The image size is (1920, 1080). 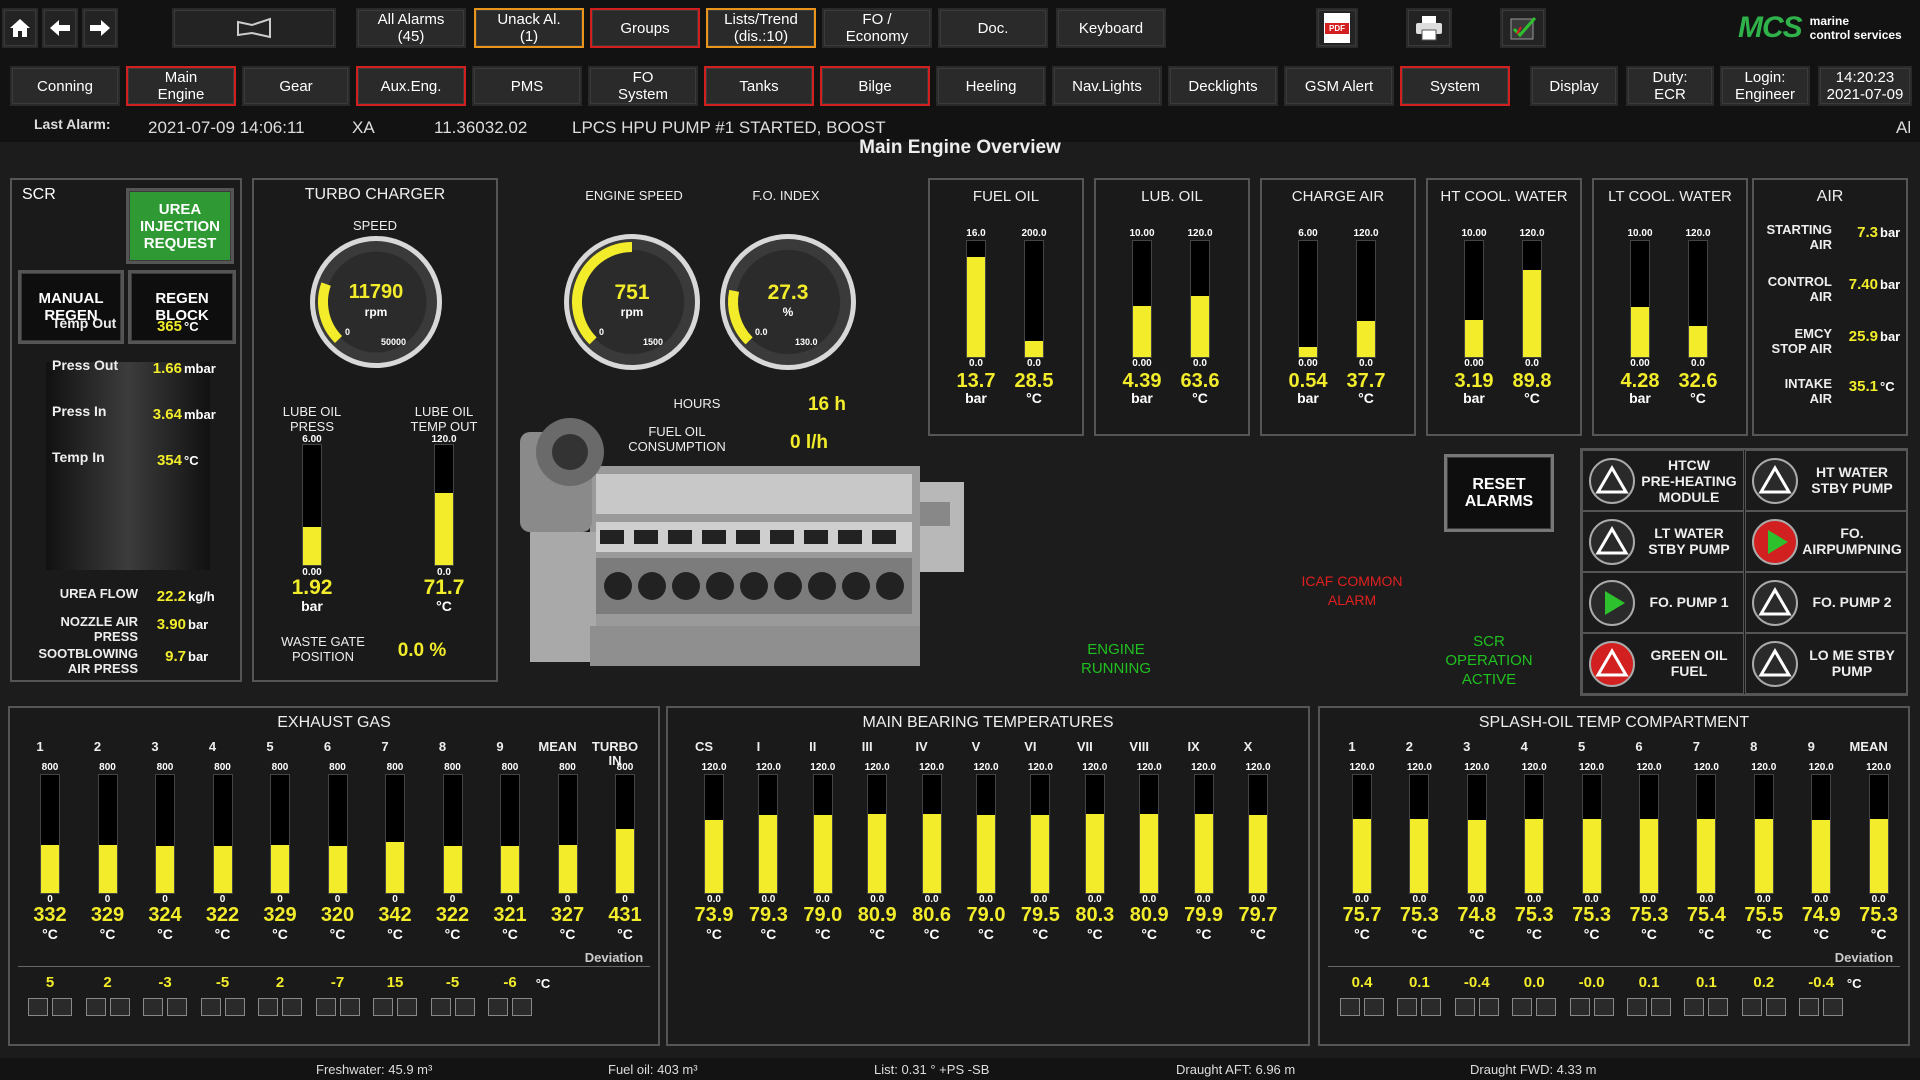 I want to click on exhaust-deviation-6-check-a, so click(x=325, y=1007).